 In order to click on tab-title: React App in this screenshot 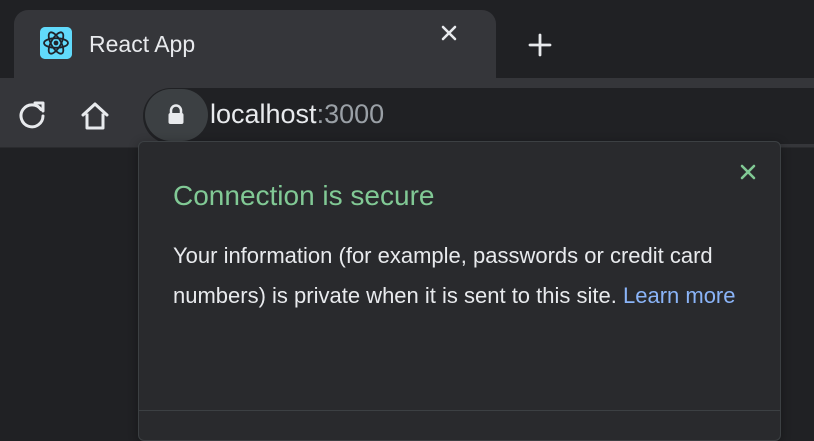, I will do `click(142, 44)`.